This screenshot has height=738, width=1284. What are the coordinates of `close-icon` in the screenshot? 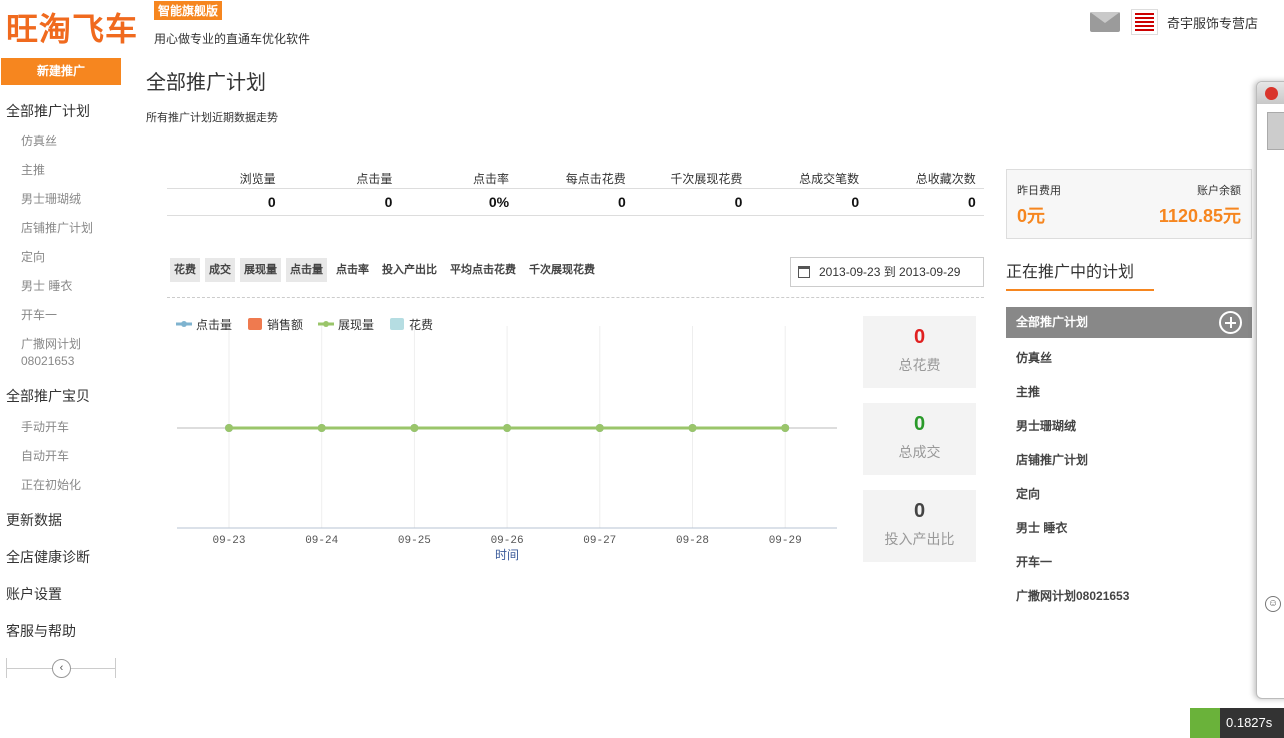 It's located at (1271, 93).